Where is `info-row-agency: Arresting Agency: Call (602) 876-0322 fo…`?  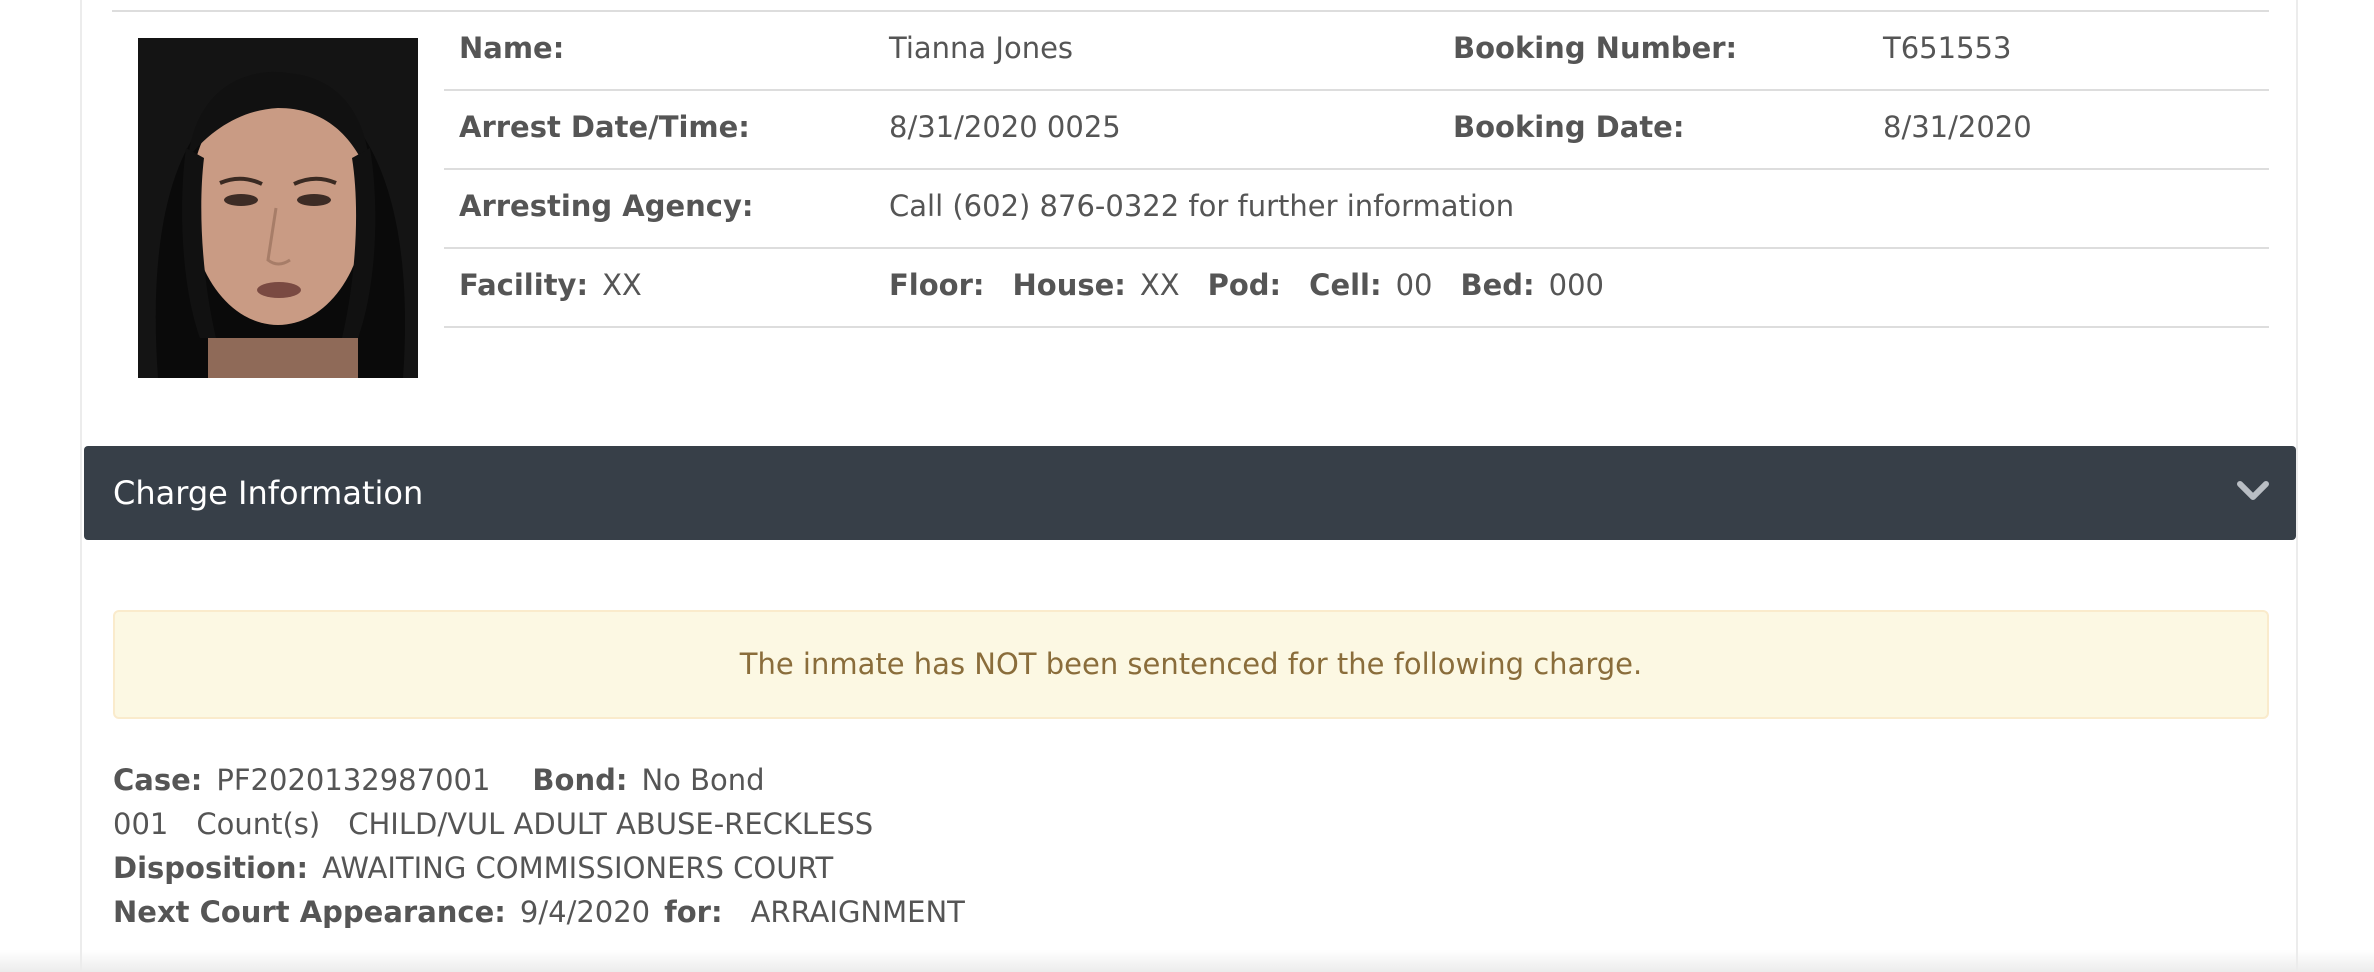 info-row-agency: Arresting Agency: Call (602) 876-0322 fo… is located at coordinates (1356, 209).